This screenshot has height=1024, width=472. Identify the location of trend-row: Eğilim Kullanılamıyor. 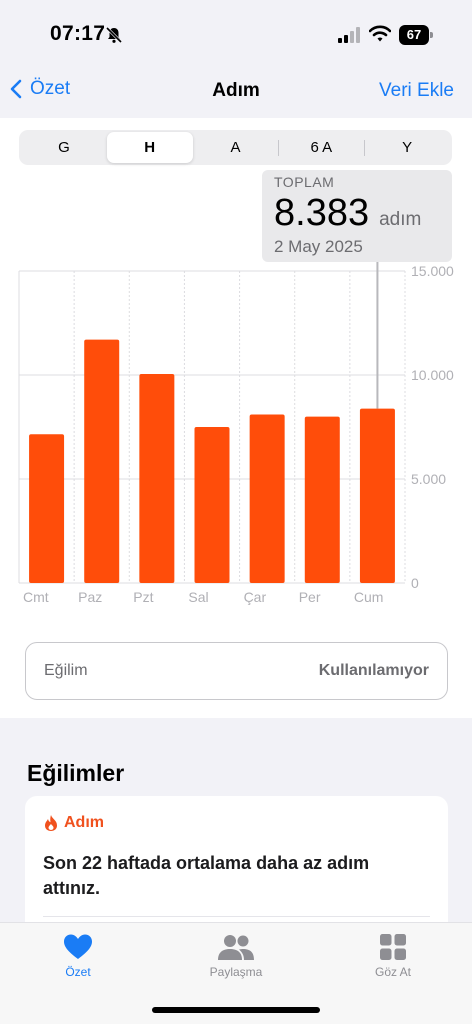
(236, 671).